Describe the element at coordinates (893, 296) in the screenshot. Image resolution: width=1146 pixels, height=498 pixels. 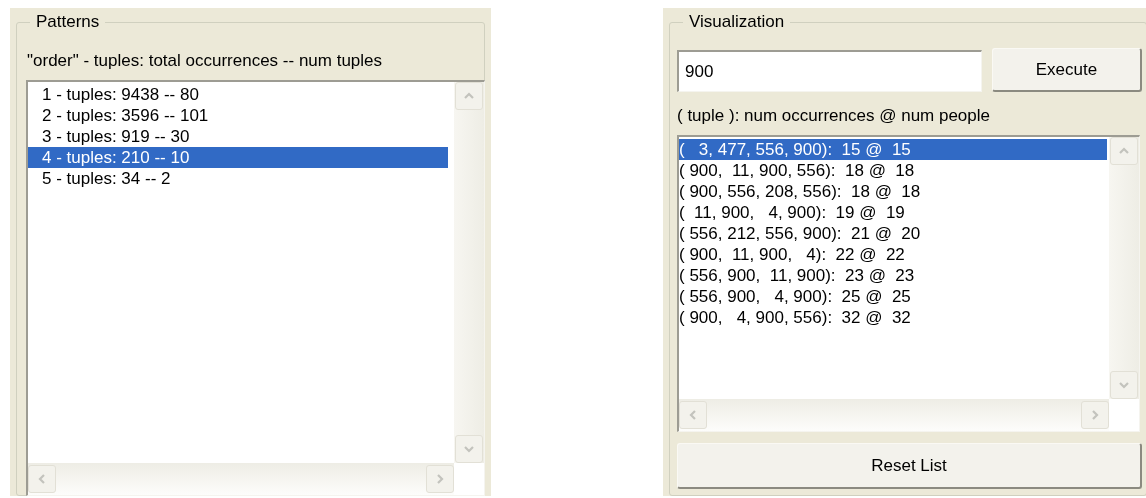
I see `list-item: ( 556, 900, 4, 900): 25 @ 25` at that location.